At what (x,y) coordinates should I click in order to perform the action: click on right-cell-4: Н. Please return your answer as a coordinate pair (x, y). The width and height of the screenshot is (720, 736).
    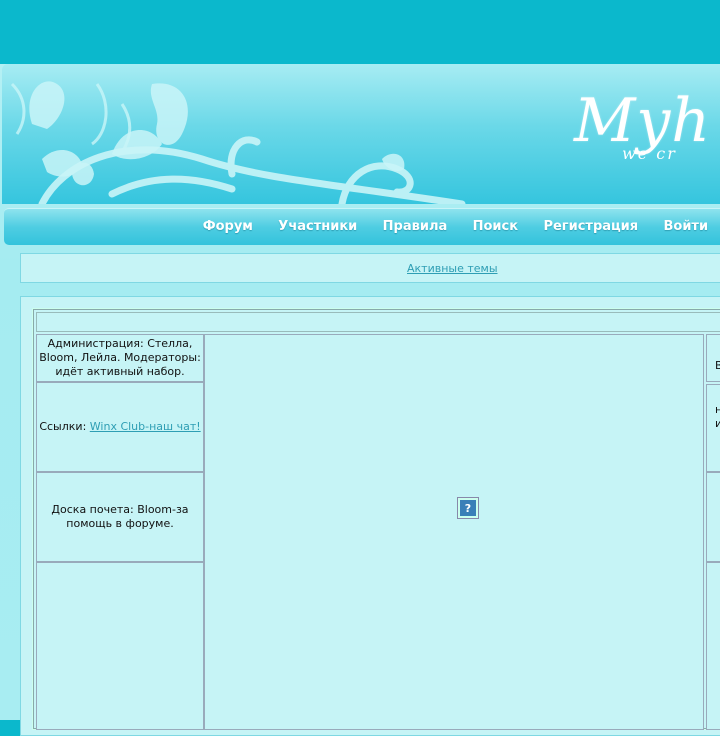
    Looking at the image, I should click on (713, 646).